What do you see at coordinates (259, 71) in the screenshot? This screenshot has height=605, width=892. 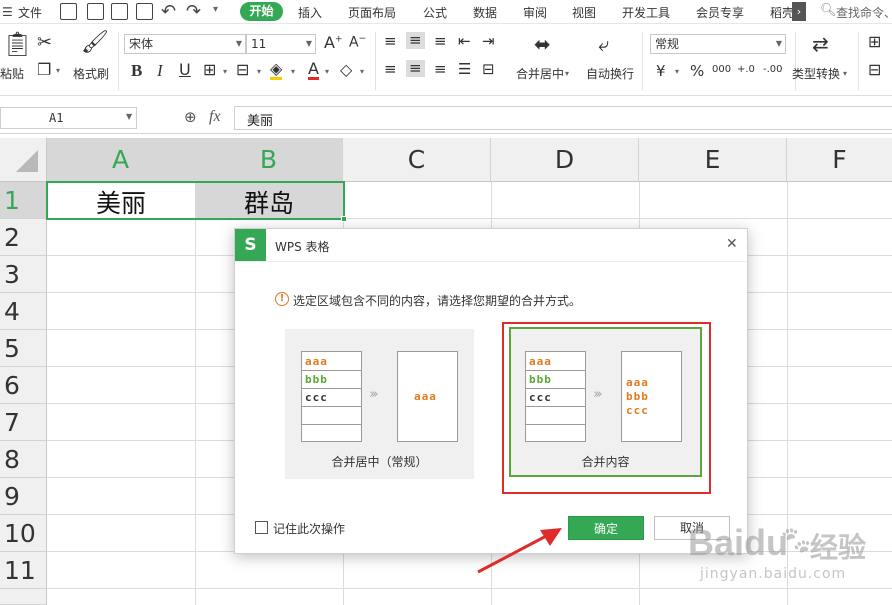 I see `cell-style-dropdown-icon: ▾` at bounding box center [259, 71].